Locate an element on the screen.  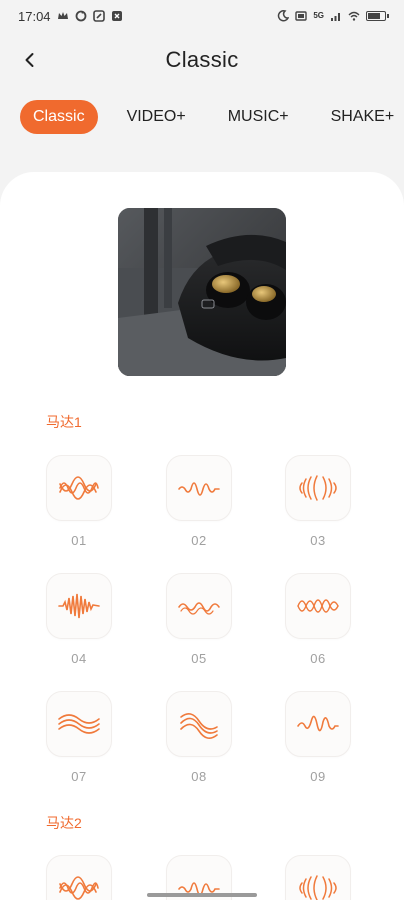
pattern-label: 08 is located at coordinates (199, 776).